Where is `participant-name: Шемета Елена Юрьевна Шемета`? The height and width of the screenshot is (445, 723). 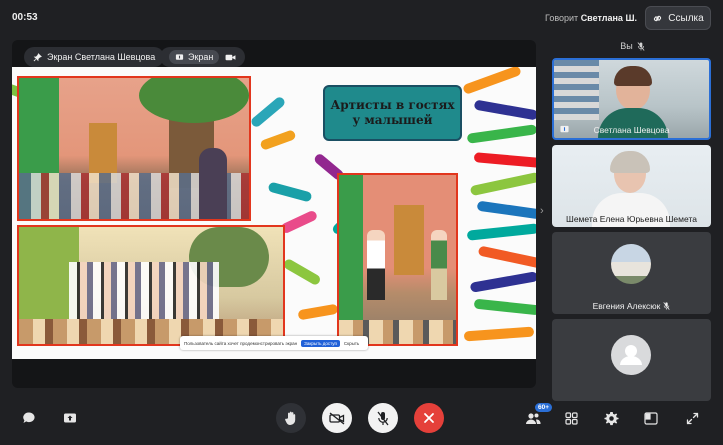 participant-name: Шемета Елена Юрьевна Шемета is located at coordinates (631, 219).